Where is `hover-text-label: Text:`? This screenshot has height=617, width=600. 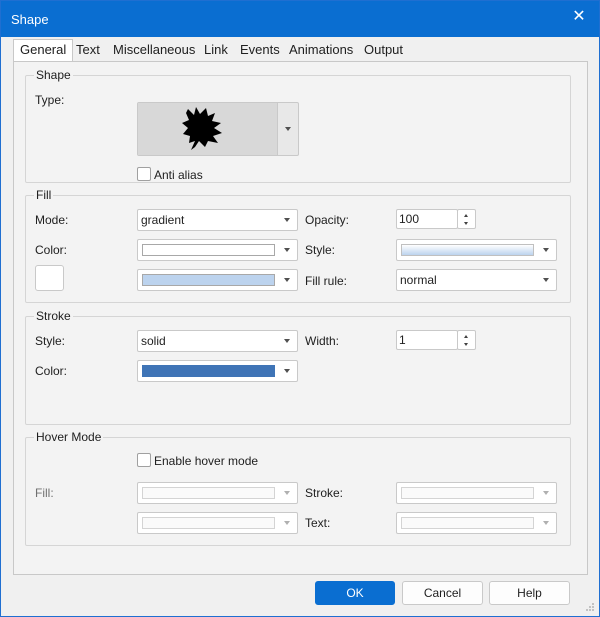
hover-text-label: Text: is located at coordinates (318, 523).